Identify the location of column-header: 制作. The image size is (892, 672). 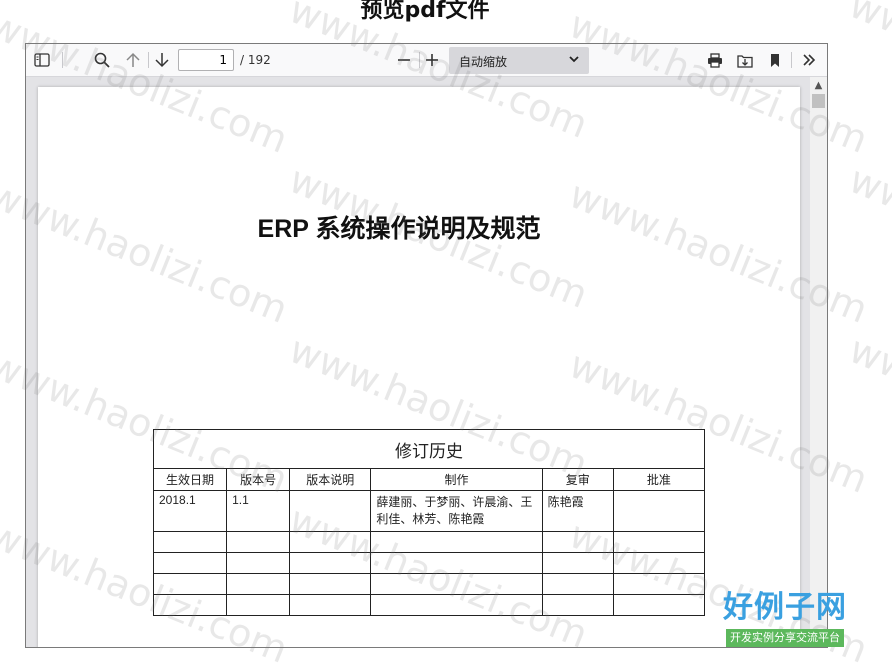
(456, 479).